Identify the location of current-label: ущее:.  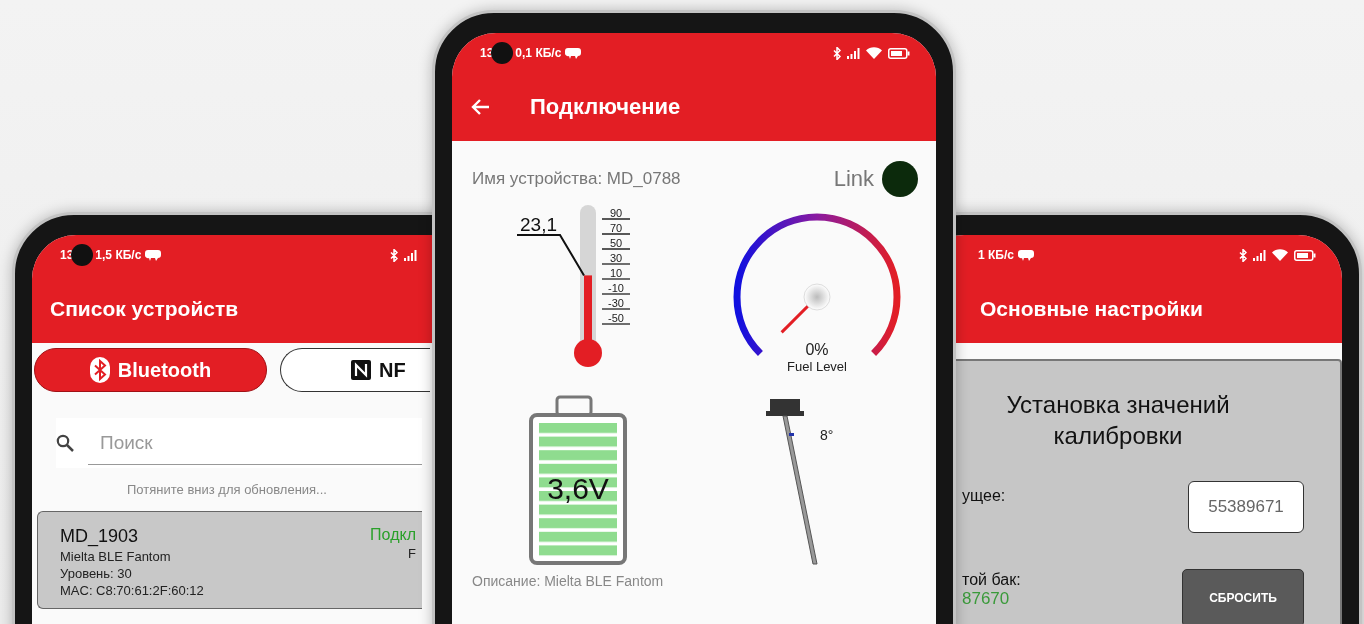
(984, 496).